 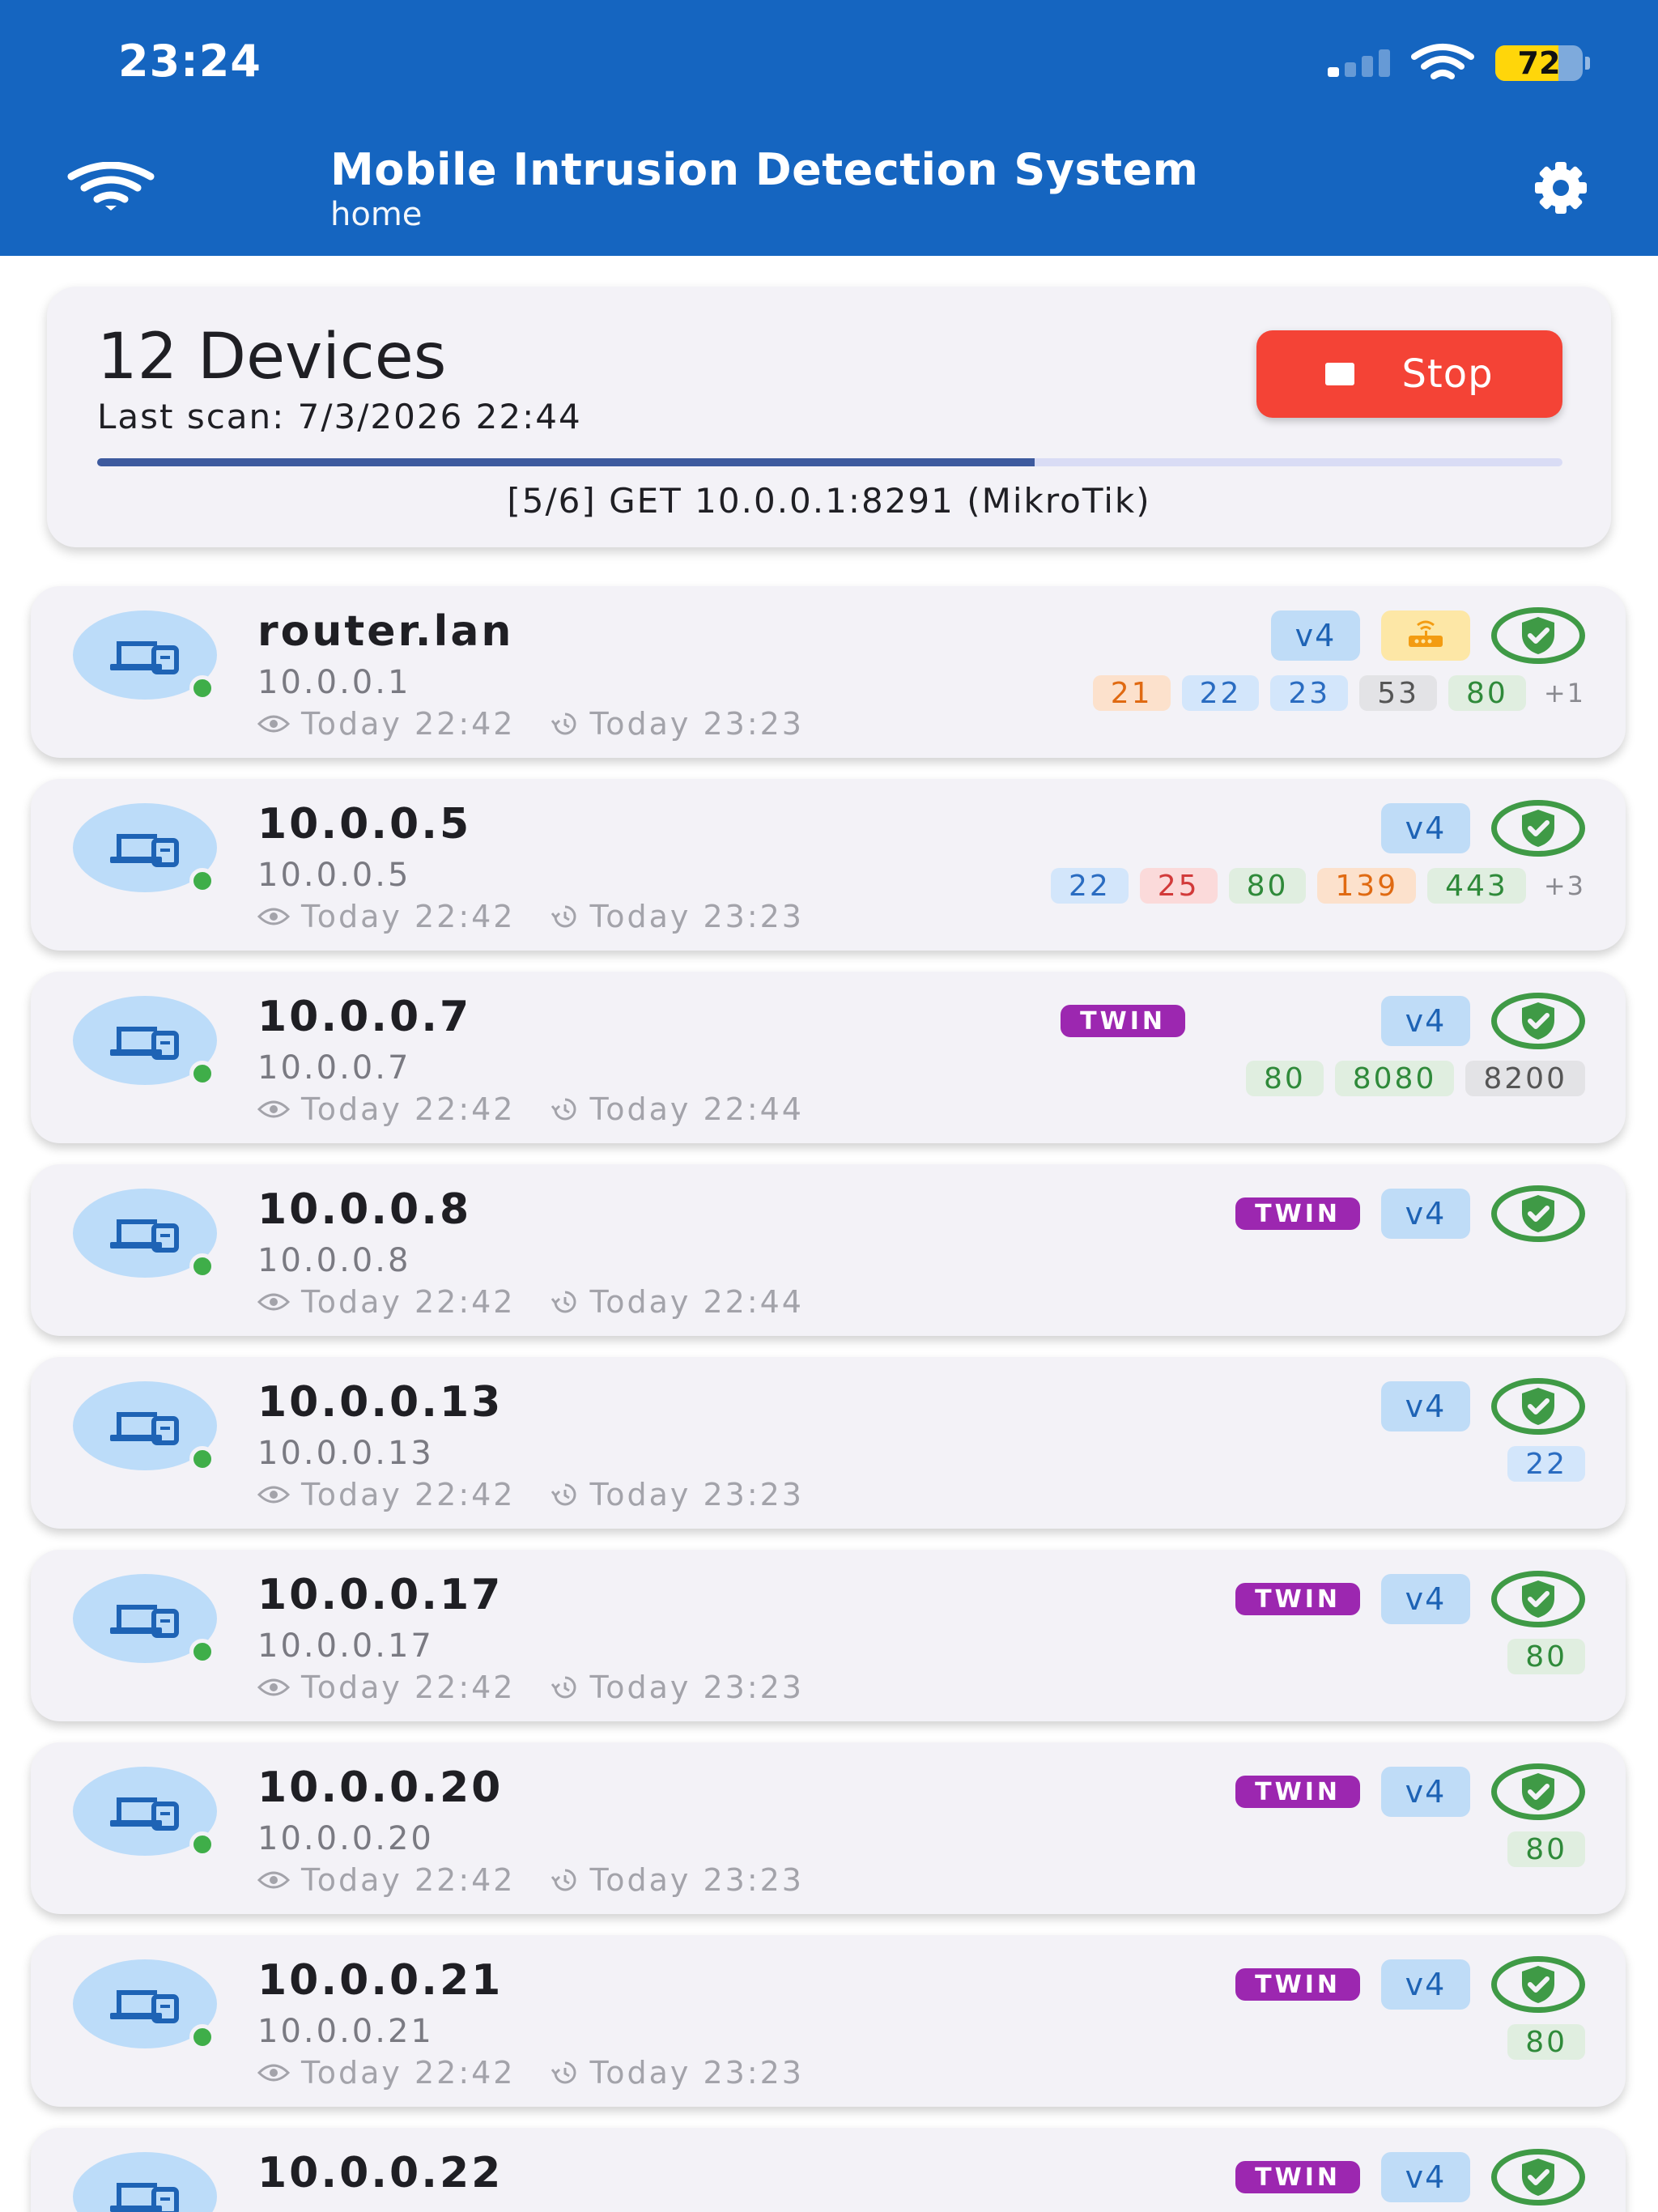 I want to click on status-time: 23:24, so click(x=189, y=62).